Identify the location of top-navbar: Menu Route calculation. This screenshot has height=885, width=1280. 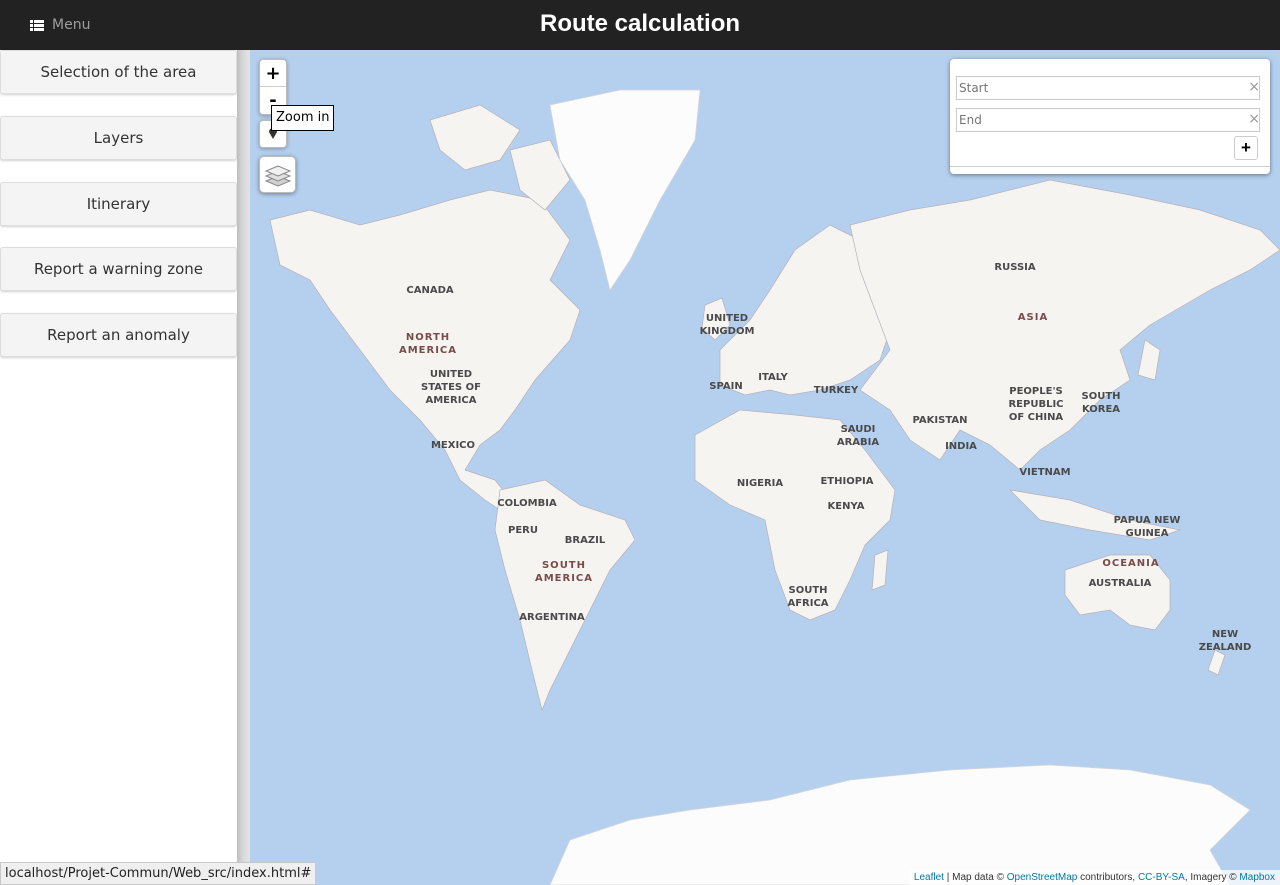
(640, 25).